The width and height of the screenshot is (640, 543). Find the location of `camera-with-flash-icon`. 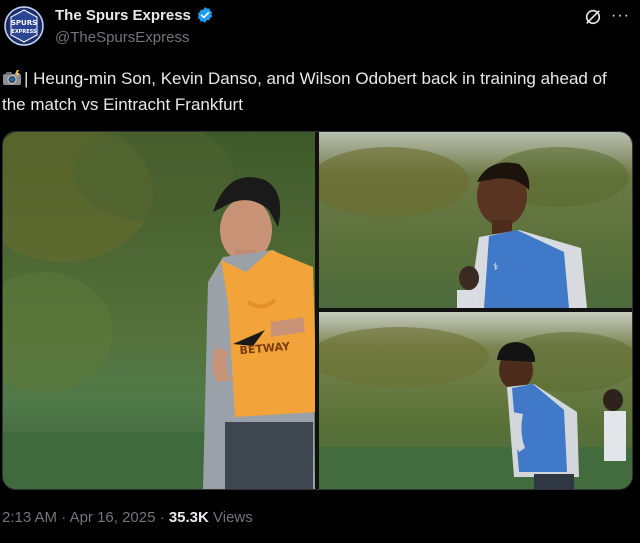

camera-with-flash-icon is located at coordinates (12, 77).